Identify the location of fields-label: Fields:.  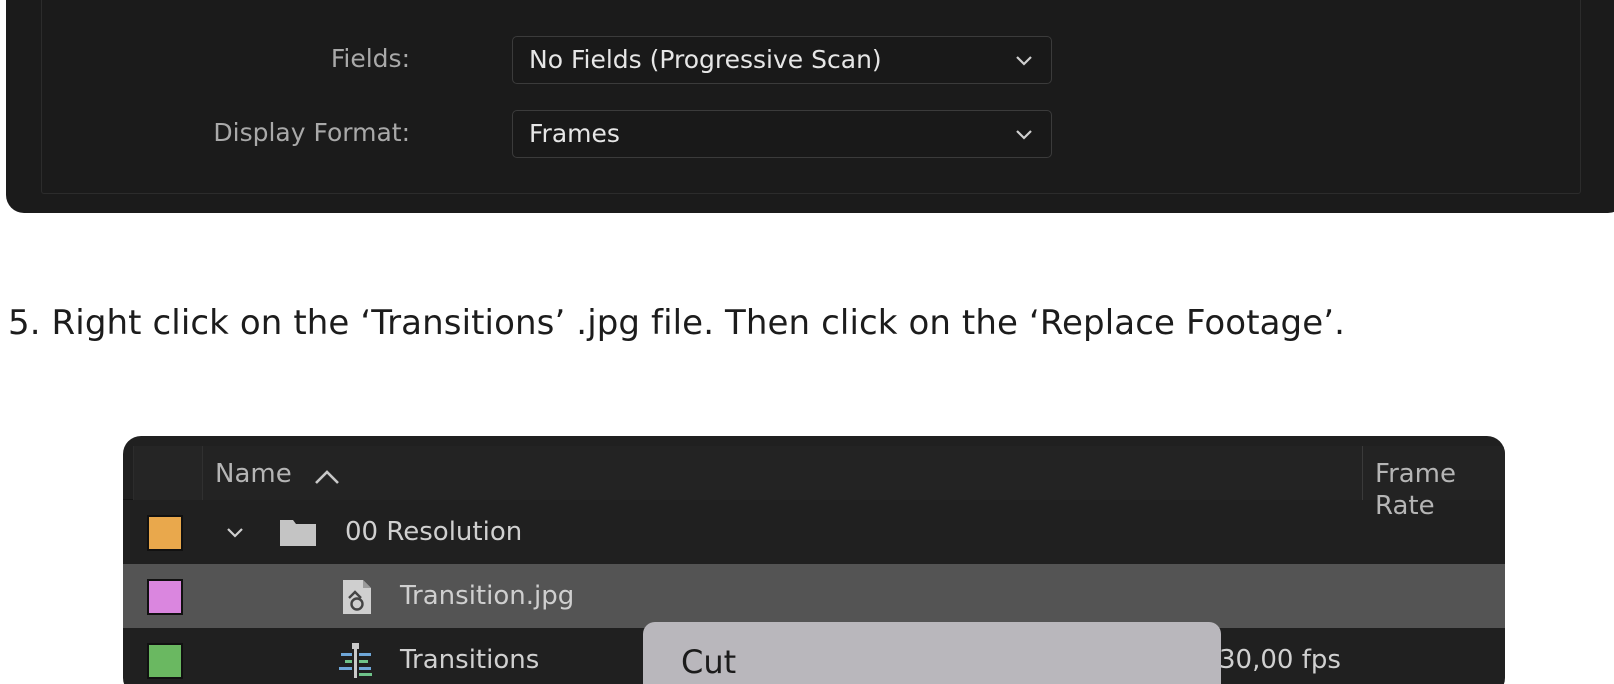
(370, 58).